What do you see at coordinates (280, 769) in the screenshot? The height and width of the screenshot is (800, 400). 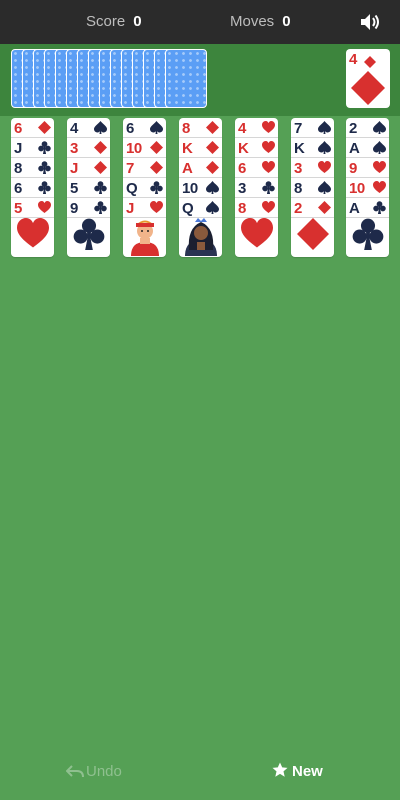 I see `star-icon` at bounding box center [280, 769].